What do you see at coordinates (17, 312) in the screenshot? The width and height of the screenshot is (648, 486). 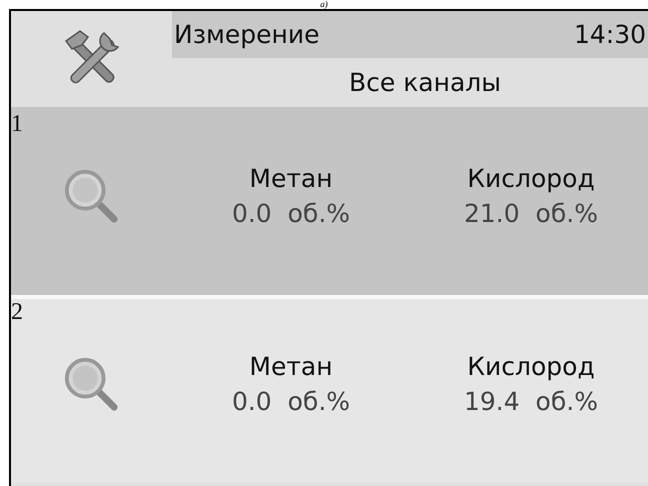 I see `channel-number: 2` at bounding box center [17, 312].